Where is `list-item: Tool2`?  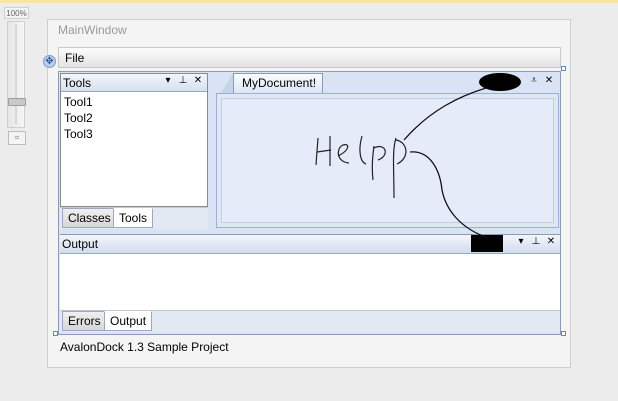
list-item: Tool2 is located at coordinates (78, 118).